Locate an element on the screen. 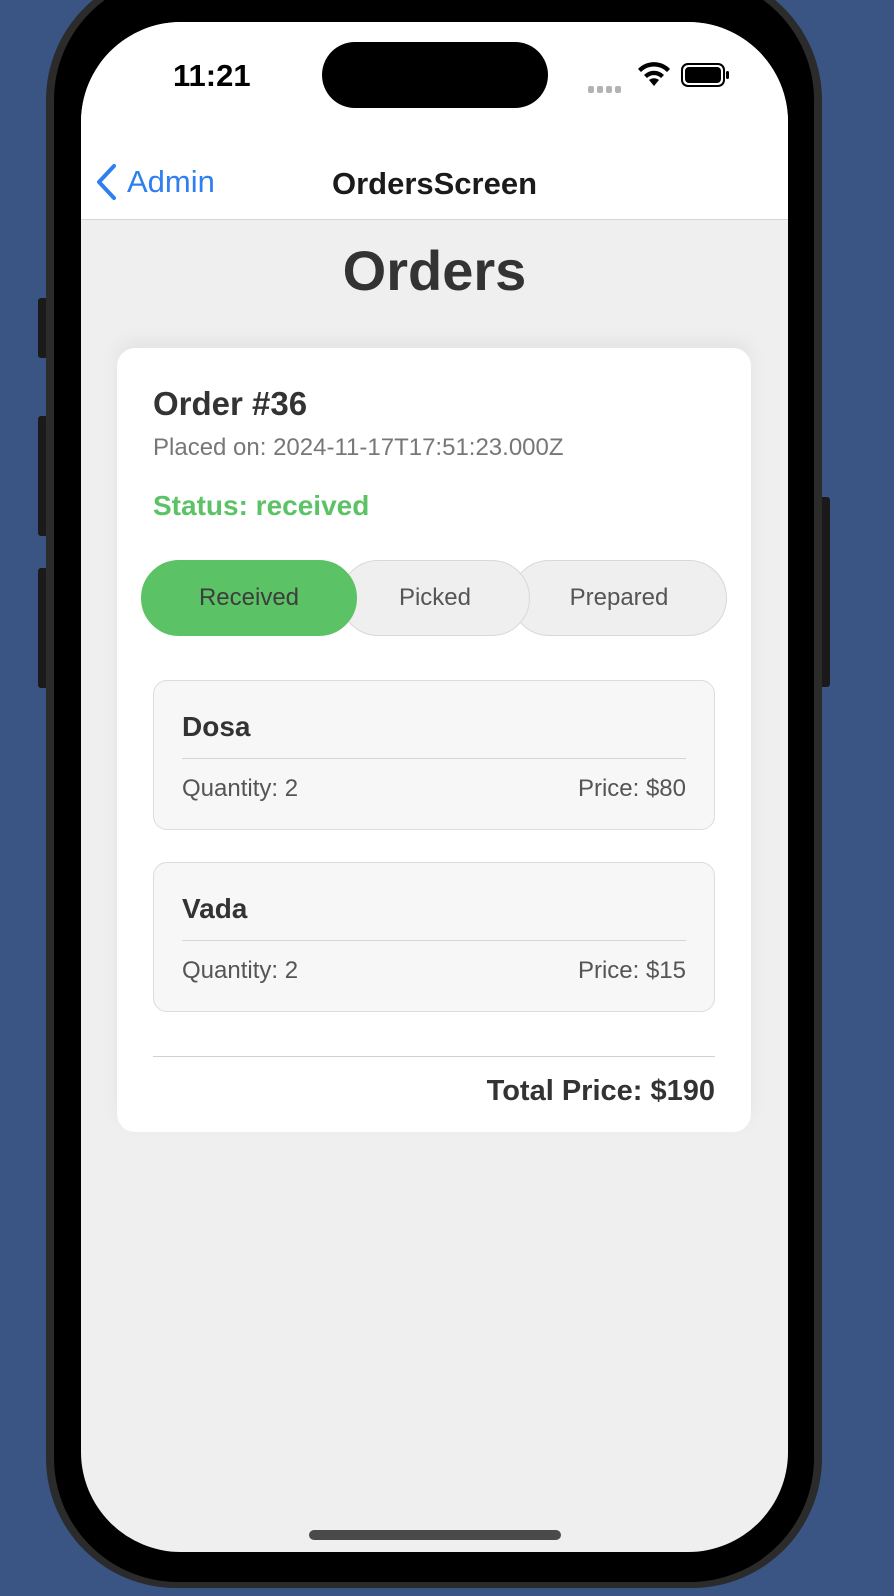 The width and height of the screenshot is (894, 1596). wifi-icon is located at coordinates (654, 77).